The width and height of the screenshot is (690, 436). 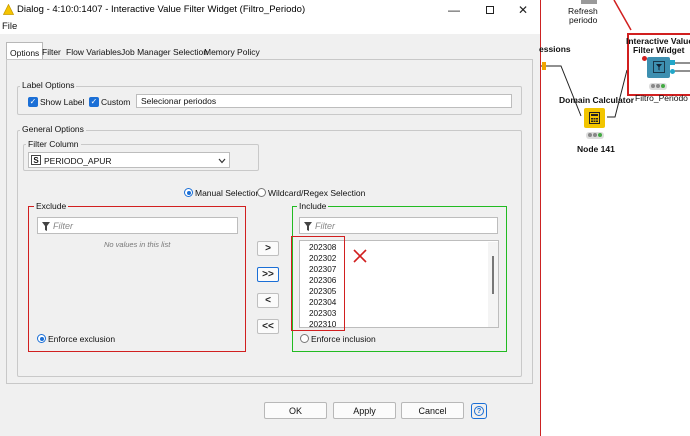 What do you see at coordinates (313, 206) in the screenshot?
I see `include-title: Include` at bounding box center [313, 206].